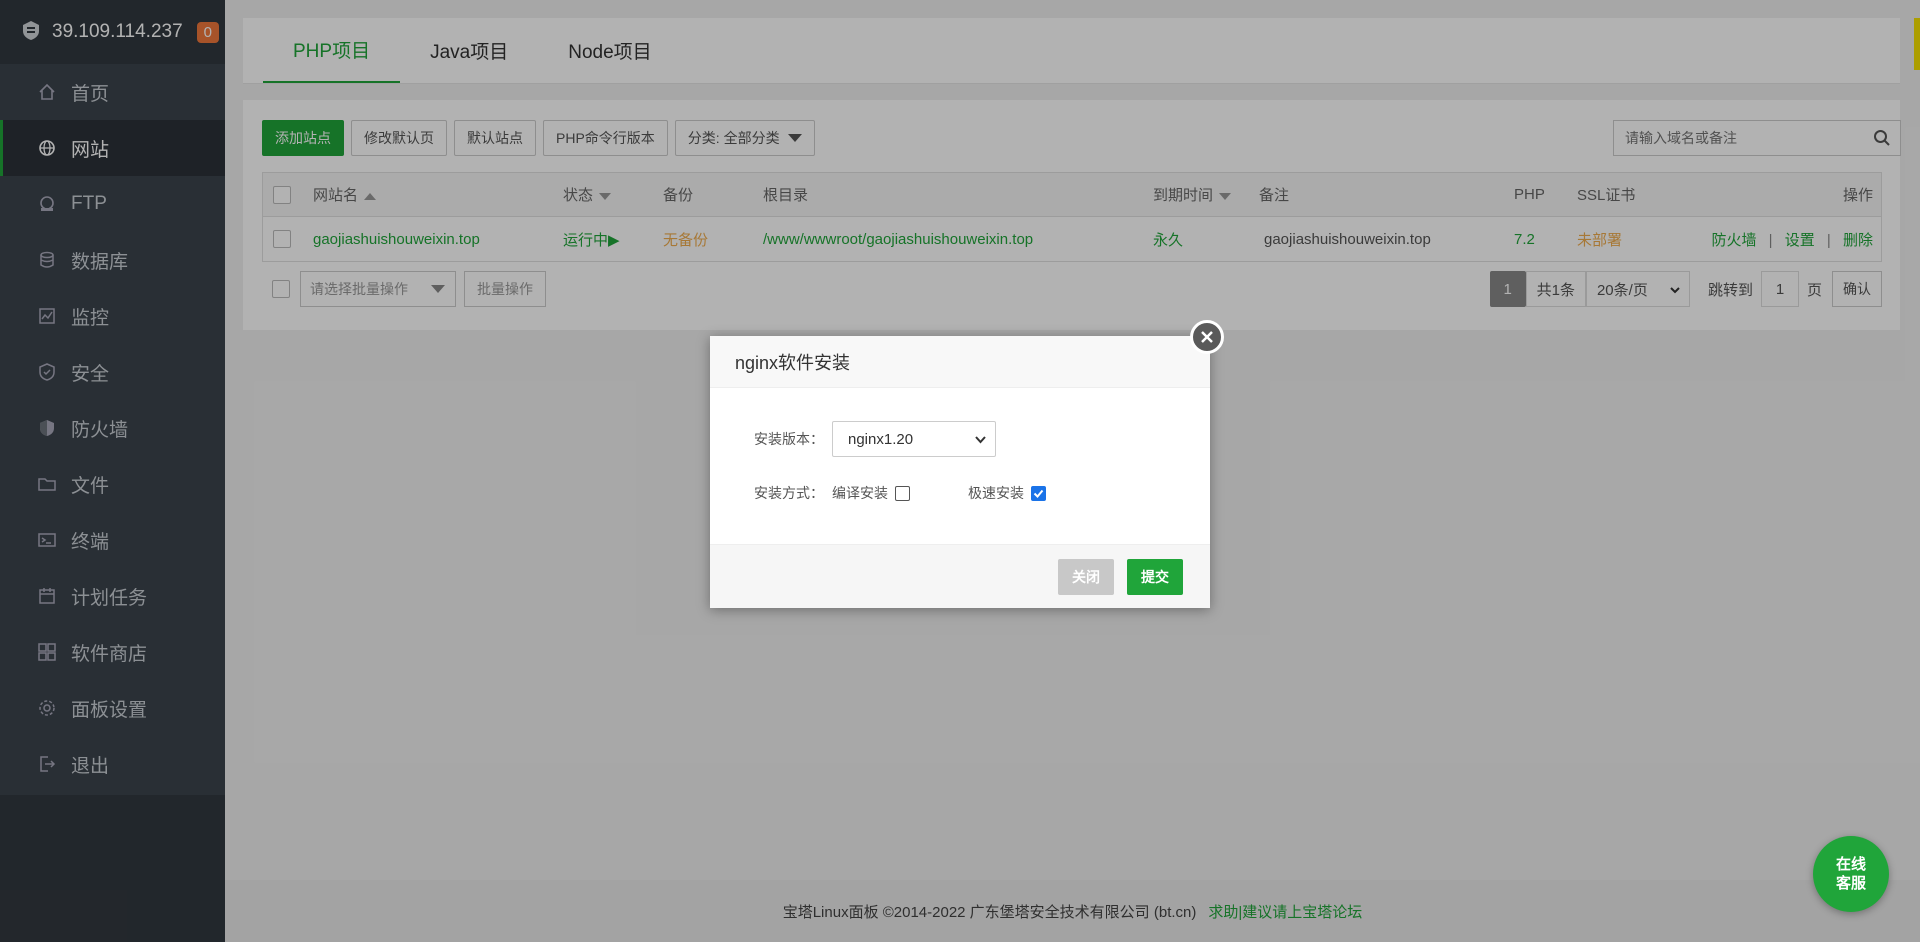 The height and width of the screenshot is (942, 1920). I want to click on fast-option-label: 极速安装, so click(996, 493).